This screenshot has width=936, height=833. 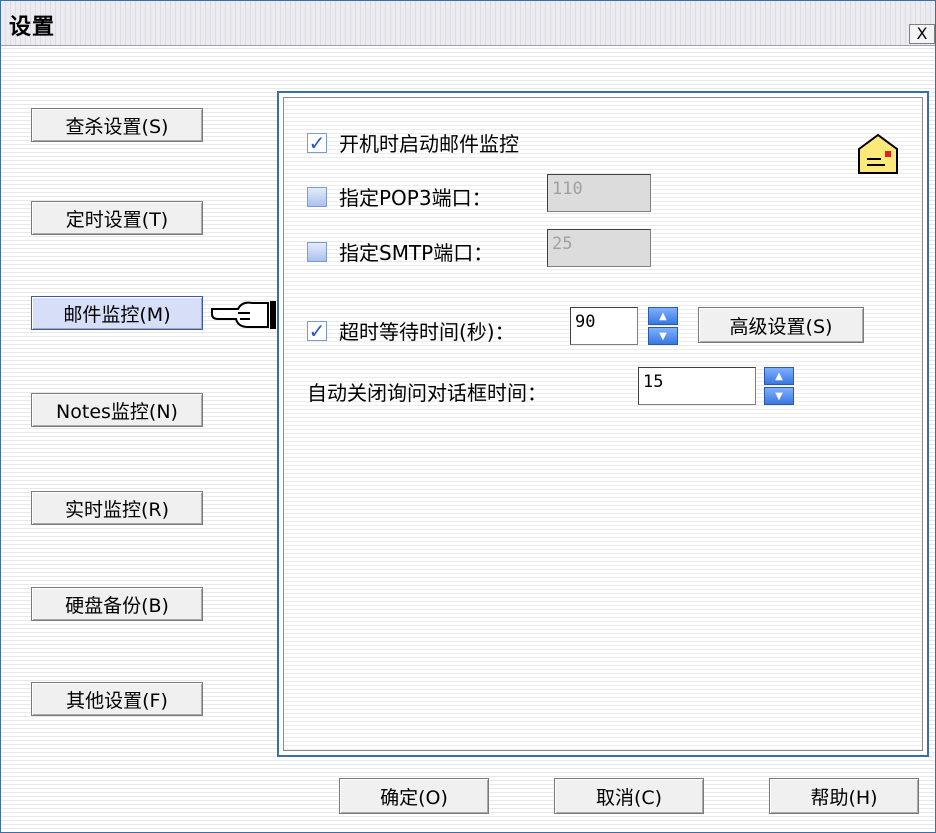 I want to click on pop3-row: 指定POP3端口：, so click(x=399, y=196).